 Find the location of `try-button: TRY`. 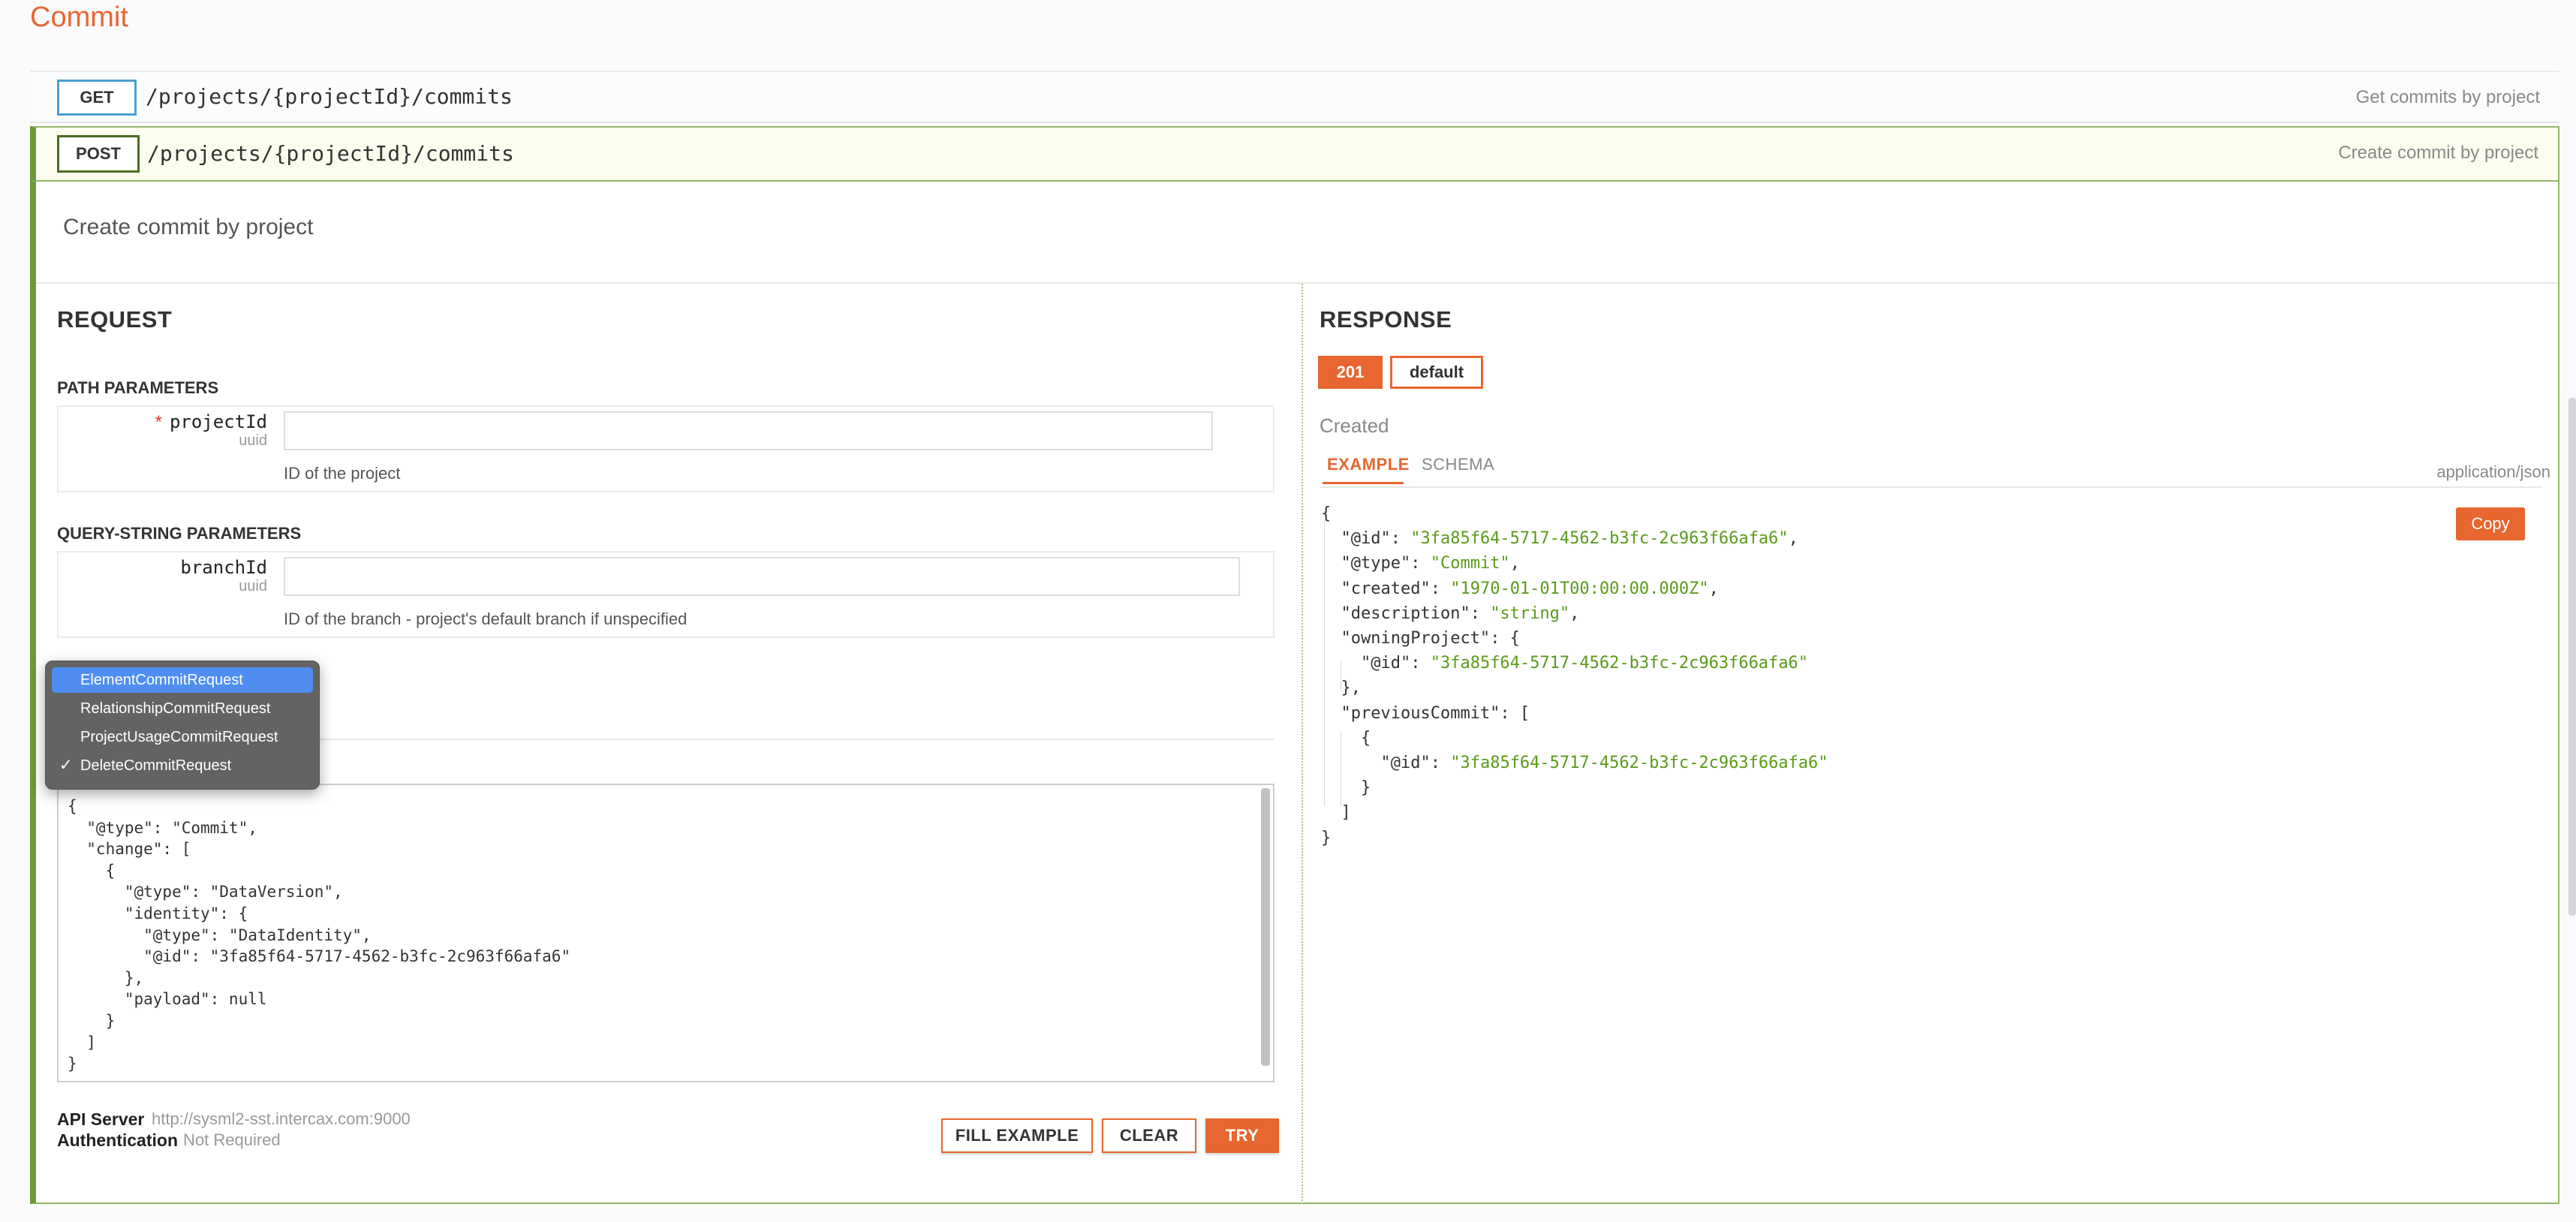

try-button: TRY is located at coordinates (1242, 1135).